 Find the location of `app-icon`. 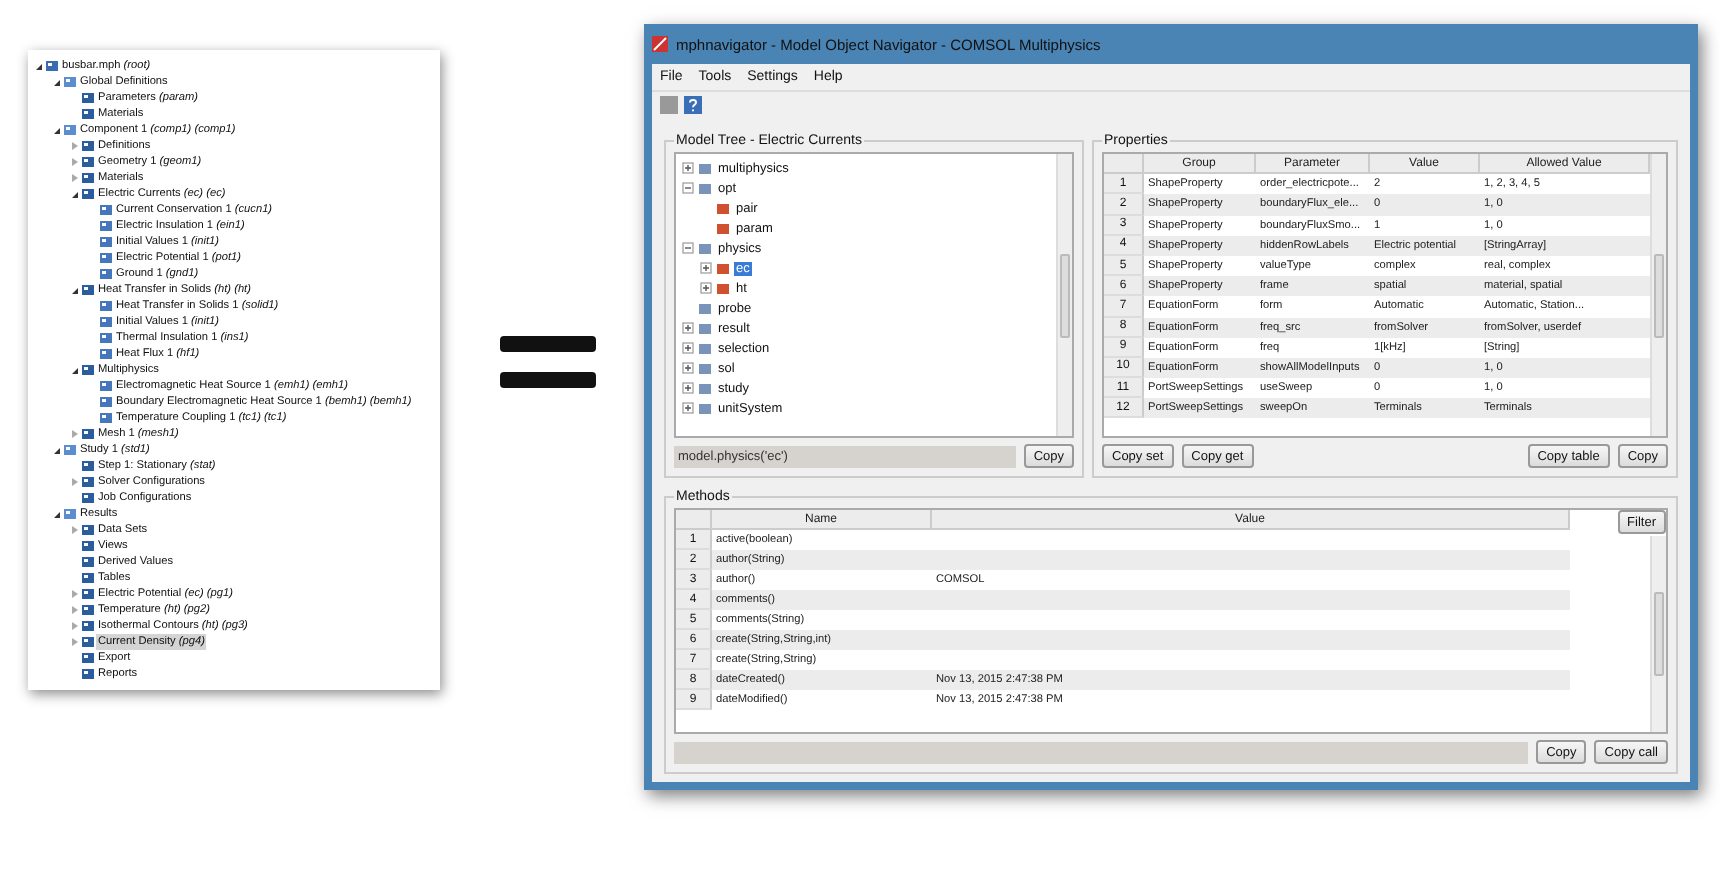

app-icon is located at coordinates (660, 44).